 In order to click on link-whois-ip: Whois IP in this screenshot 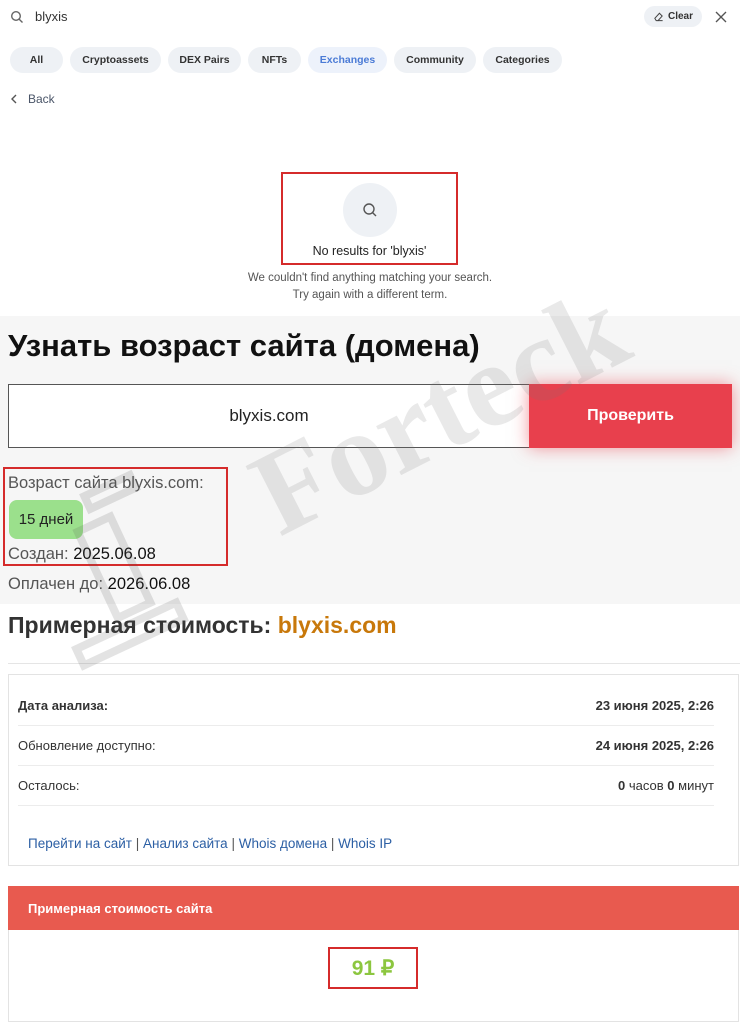, I will do `click(365, 843)`.